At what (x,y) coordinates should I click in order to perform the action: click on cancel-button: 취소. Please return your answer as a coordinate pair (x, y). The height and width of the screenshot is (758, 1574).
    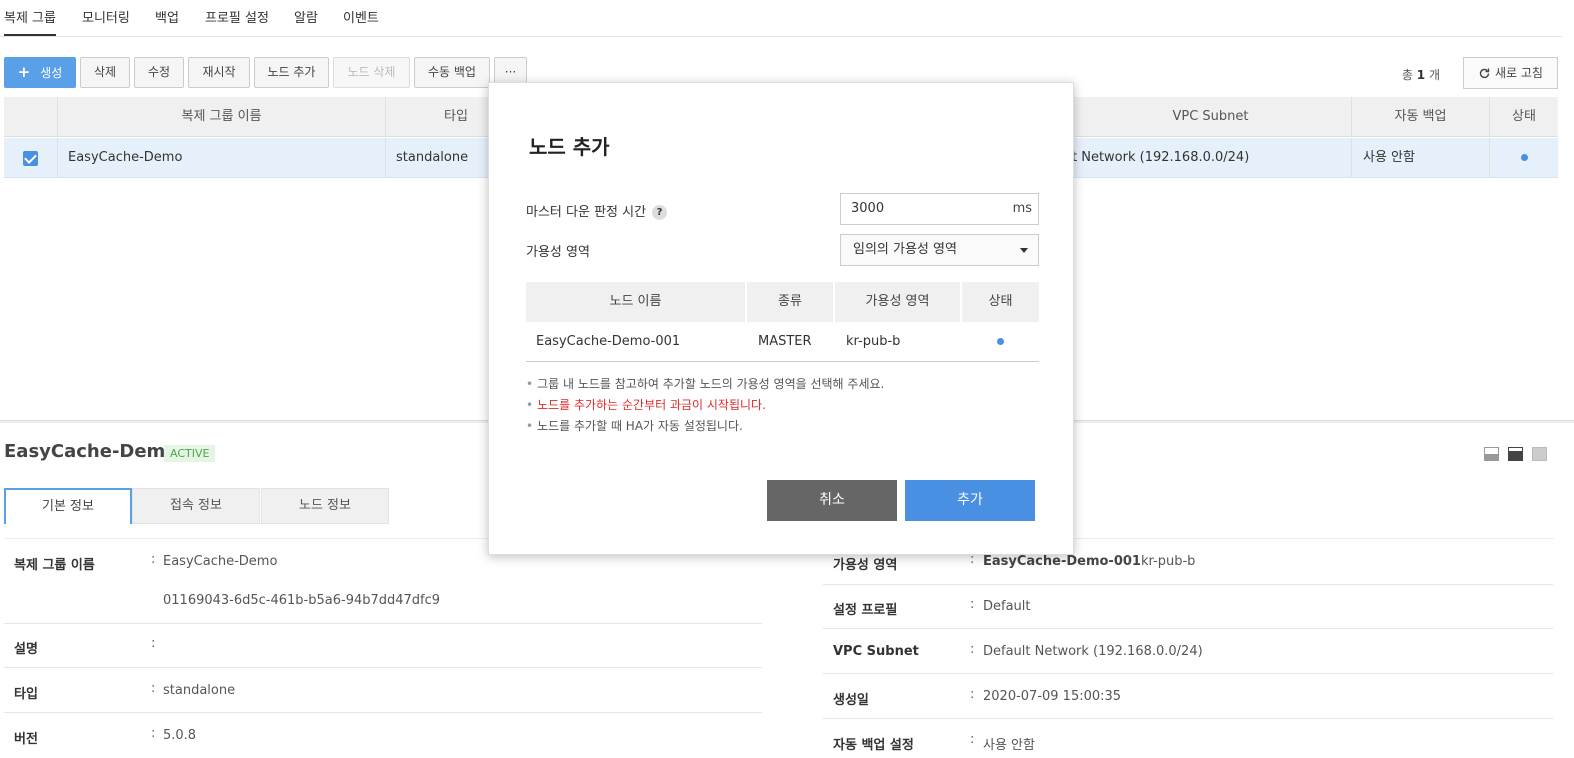
    Looking at the image, I should click on (832, 500).